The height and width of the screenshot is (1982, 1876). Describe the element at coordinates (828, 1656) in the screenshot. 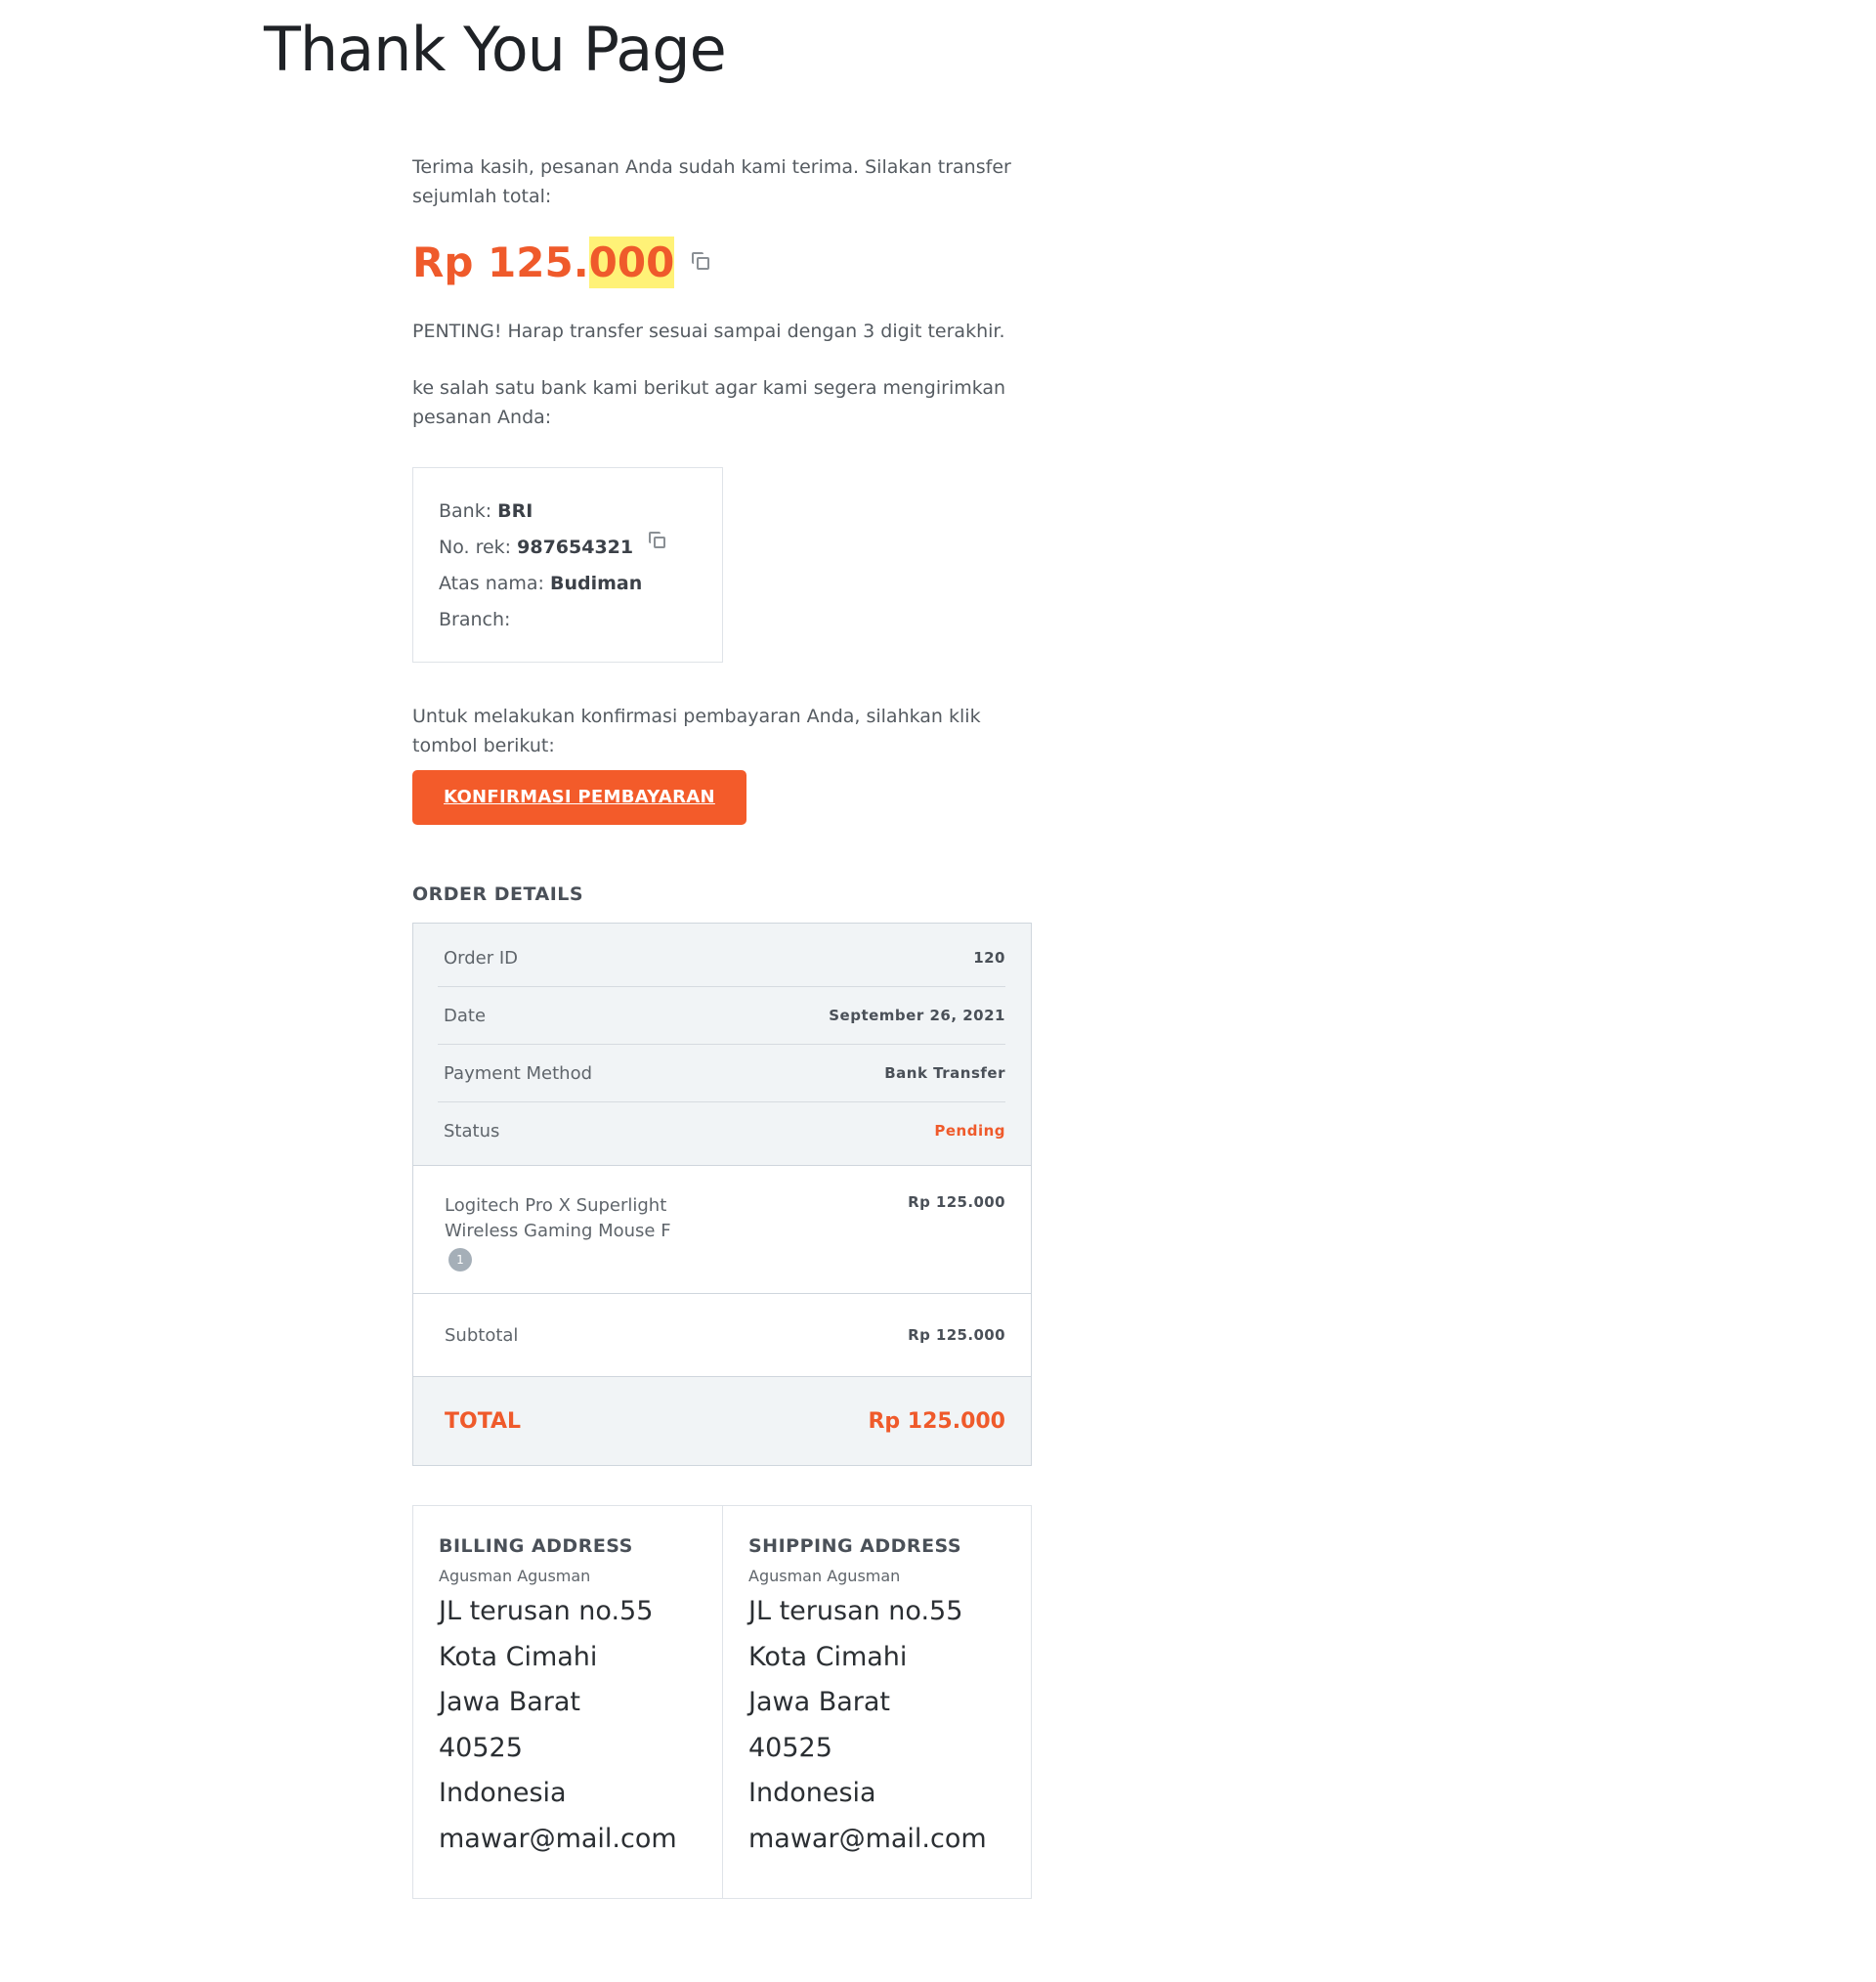

I see `shipping-city: Kota Cimahi` at that location.